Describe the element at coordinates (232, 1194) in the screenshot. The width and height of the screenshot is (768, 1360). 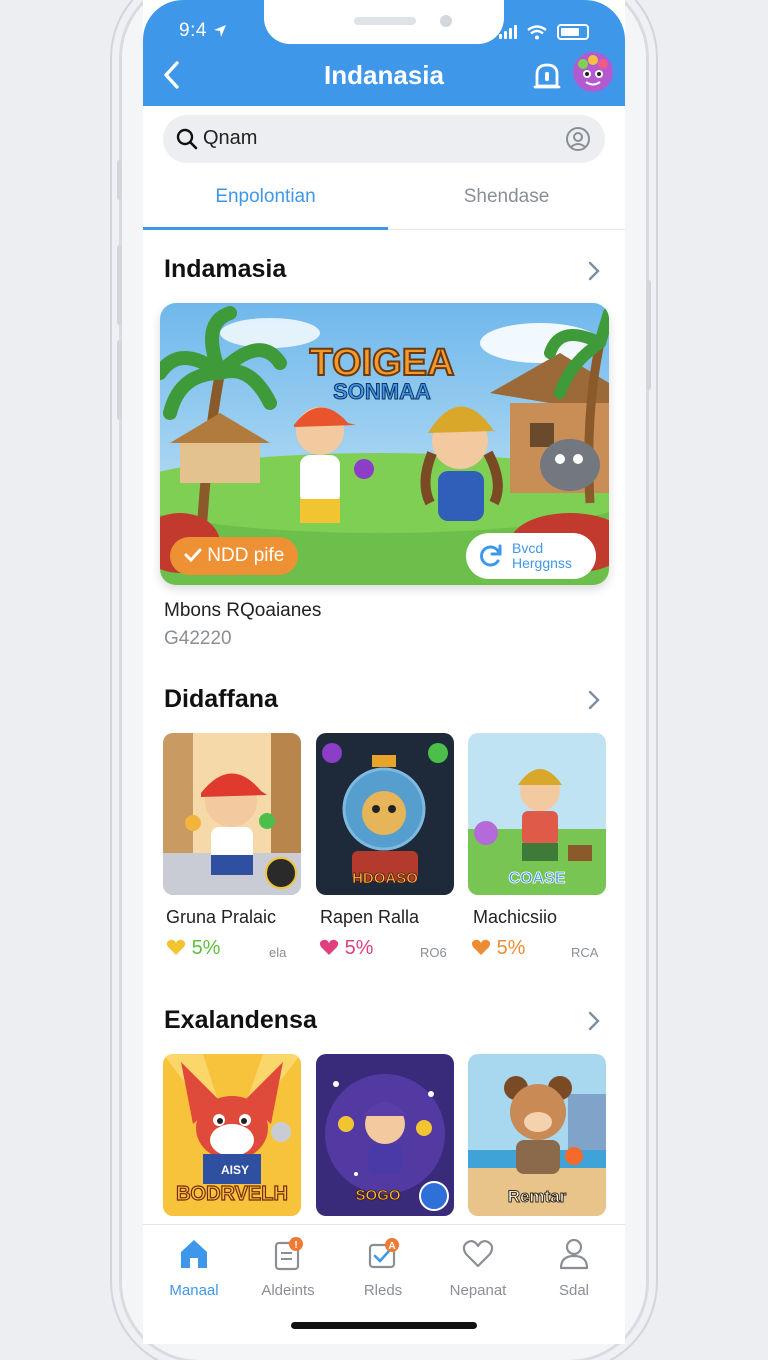
I see `card-logo: BODRVELH` at that location.